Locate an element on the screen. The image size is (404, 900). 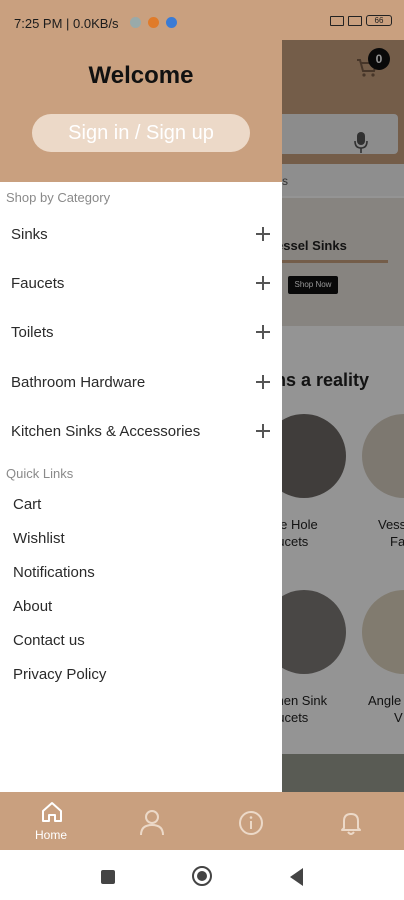
category-item-sinks: Sinks is located at coordinates (141, 236).